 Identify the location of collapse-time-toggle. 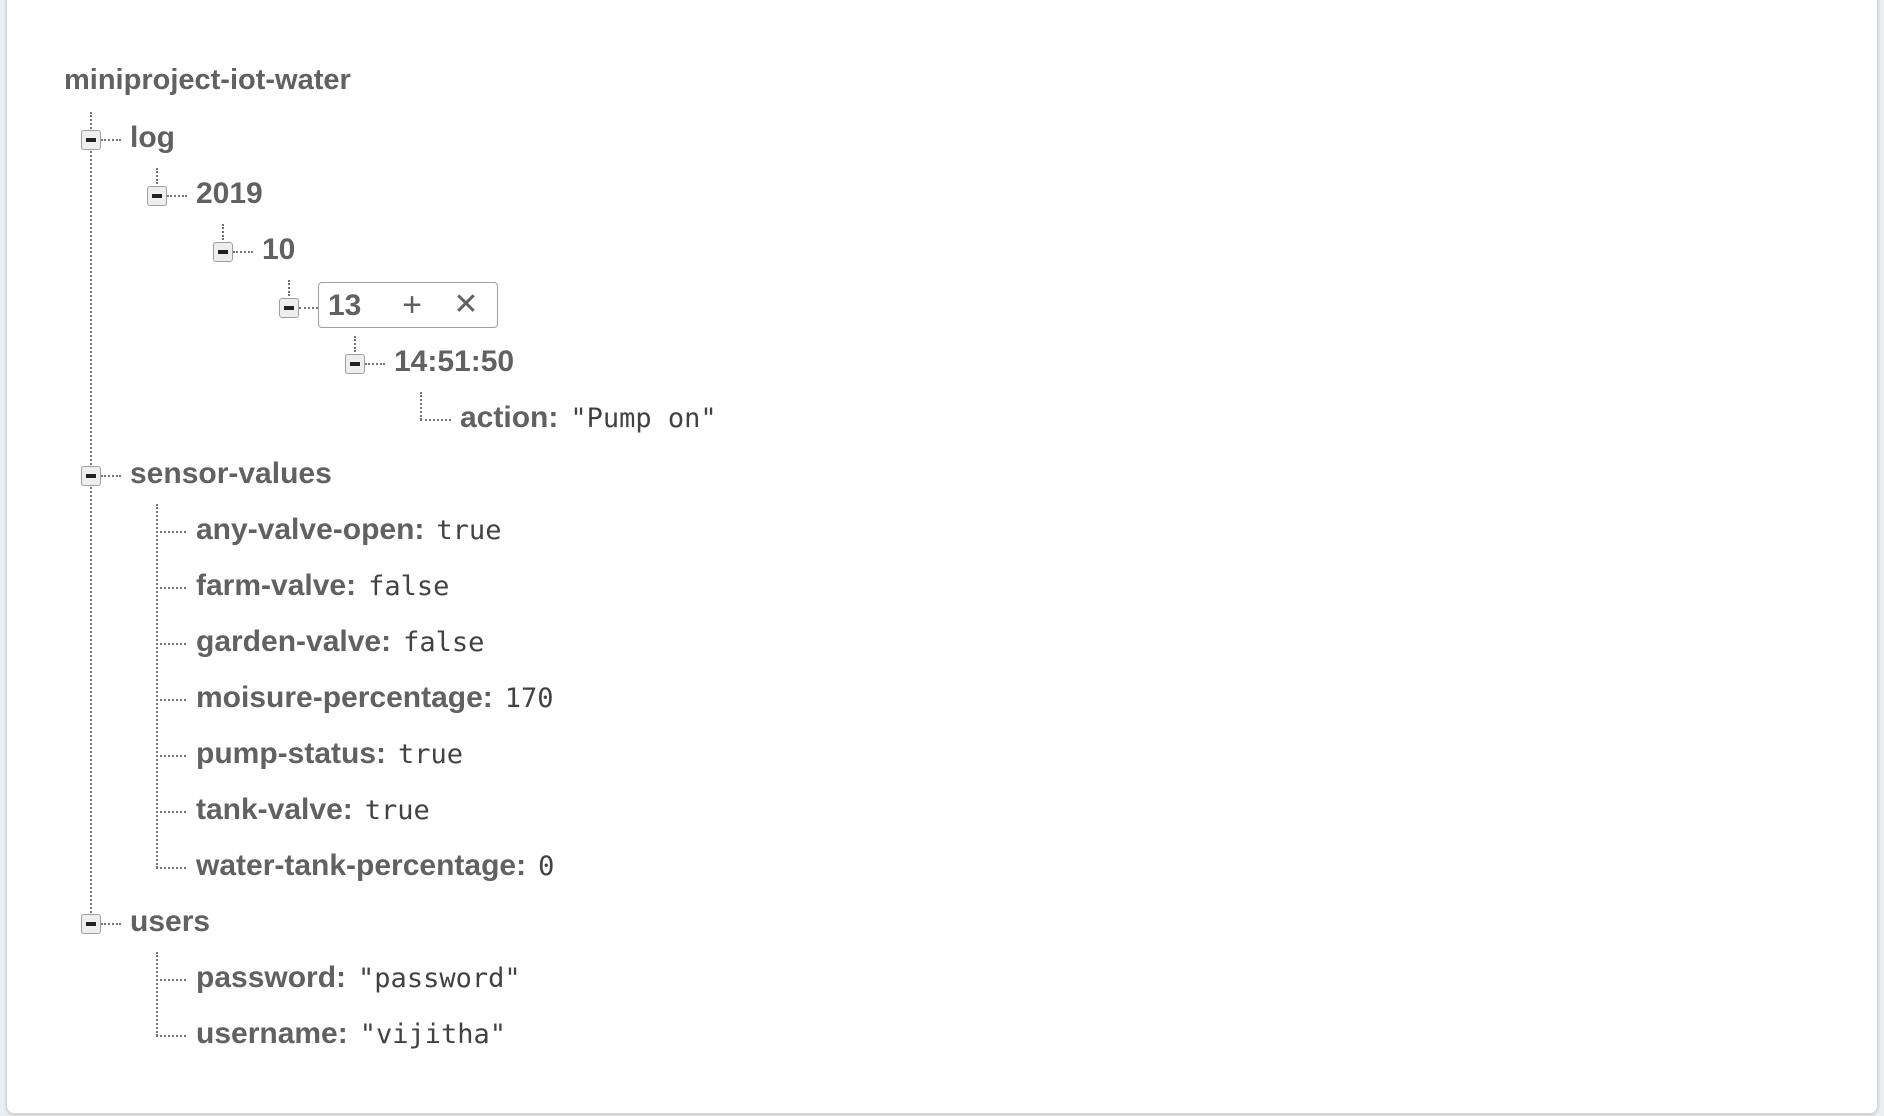
(355, 364).